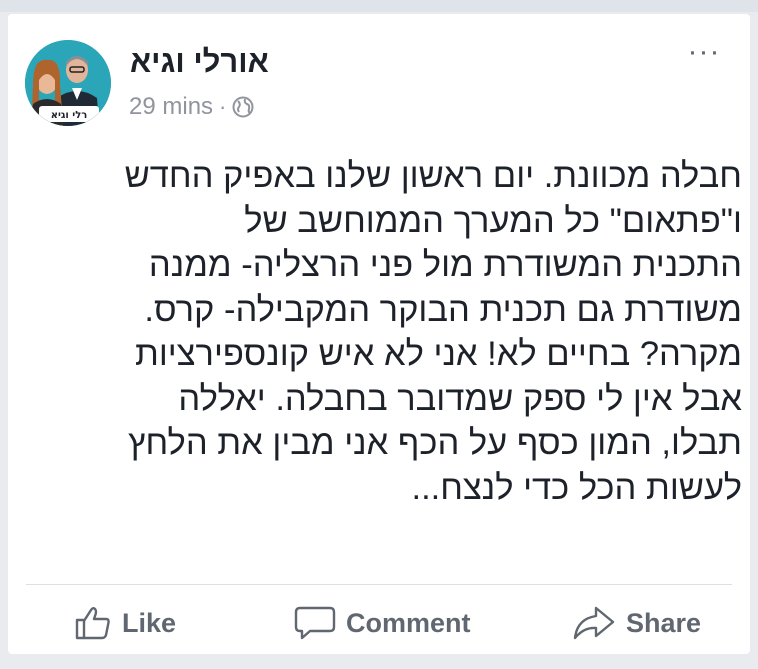 This screenshot has height=669, width=758. I want to click on share-arrow-icon, so click(594, 623).